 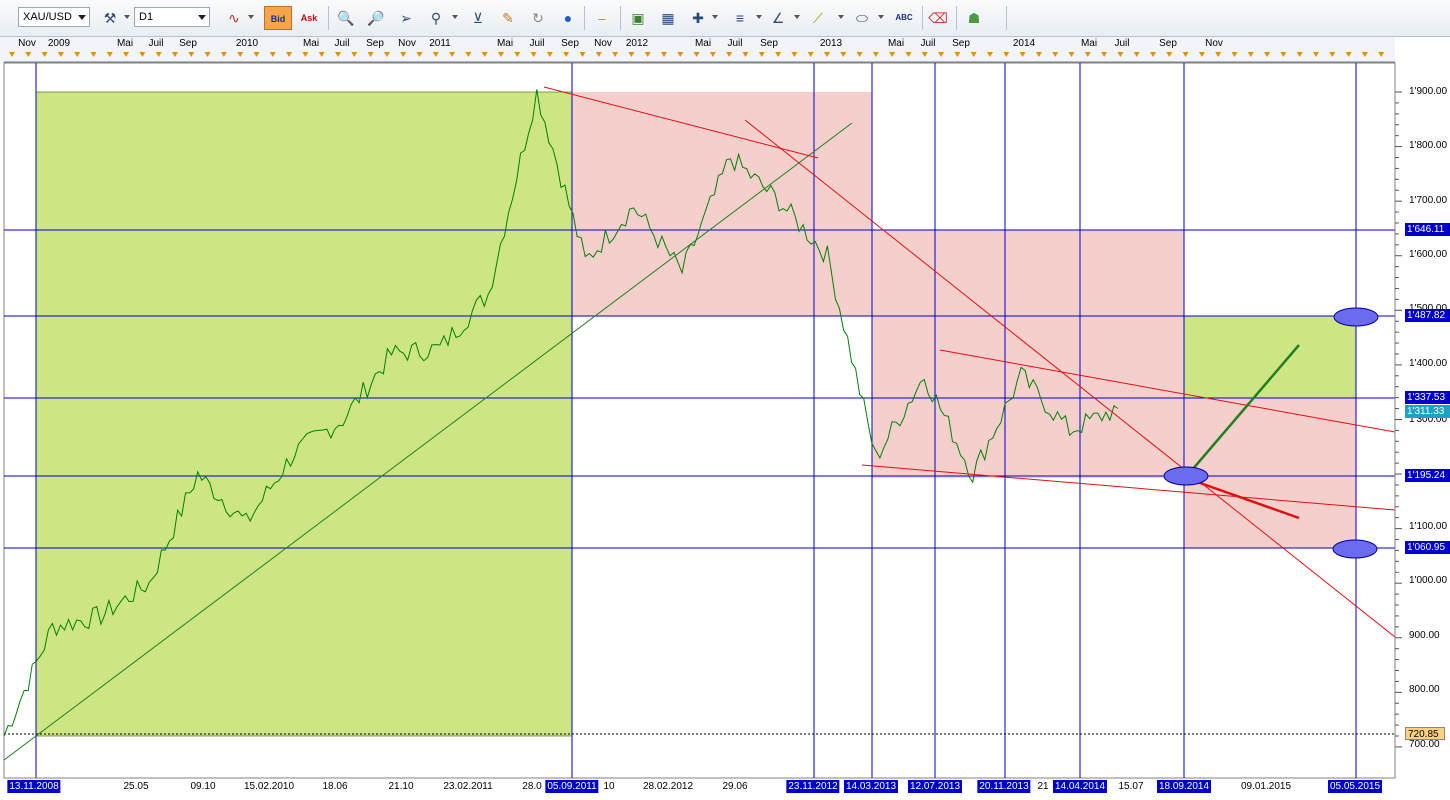 What do you see at coordinates (34, 786) in the screenshot?
I see `date-marker-label: 13.11.2008` at bounding box center [34, 786].